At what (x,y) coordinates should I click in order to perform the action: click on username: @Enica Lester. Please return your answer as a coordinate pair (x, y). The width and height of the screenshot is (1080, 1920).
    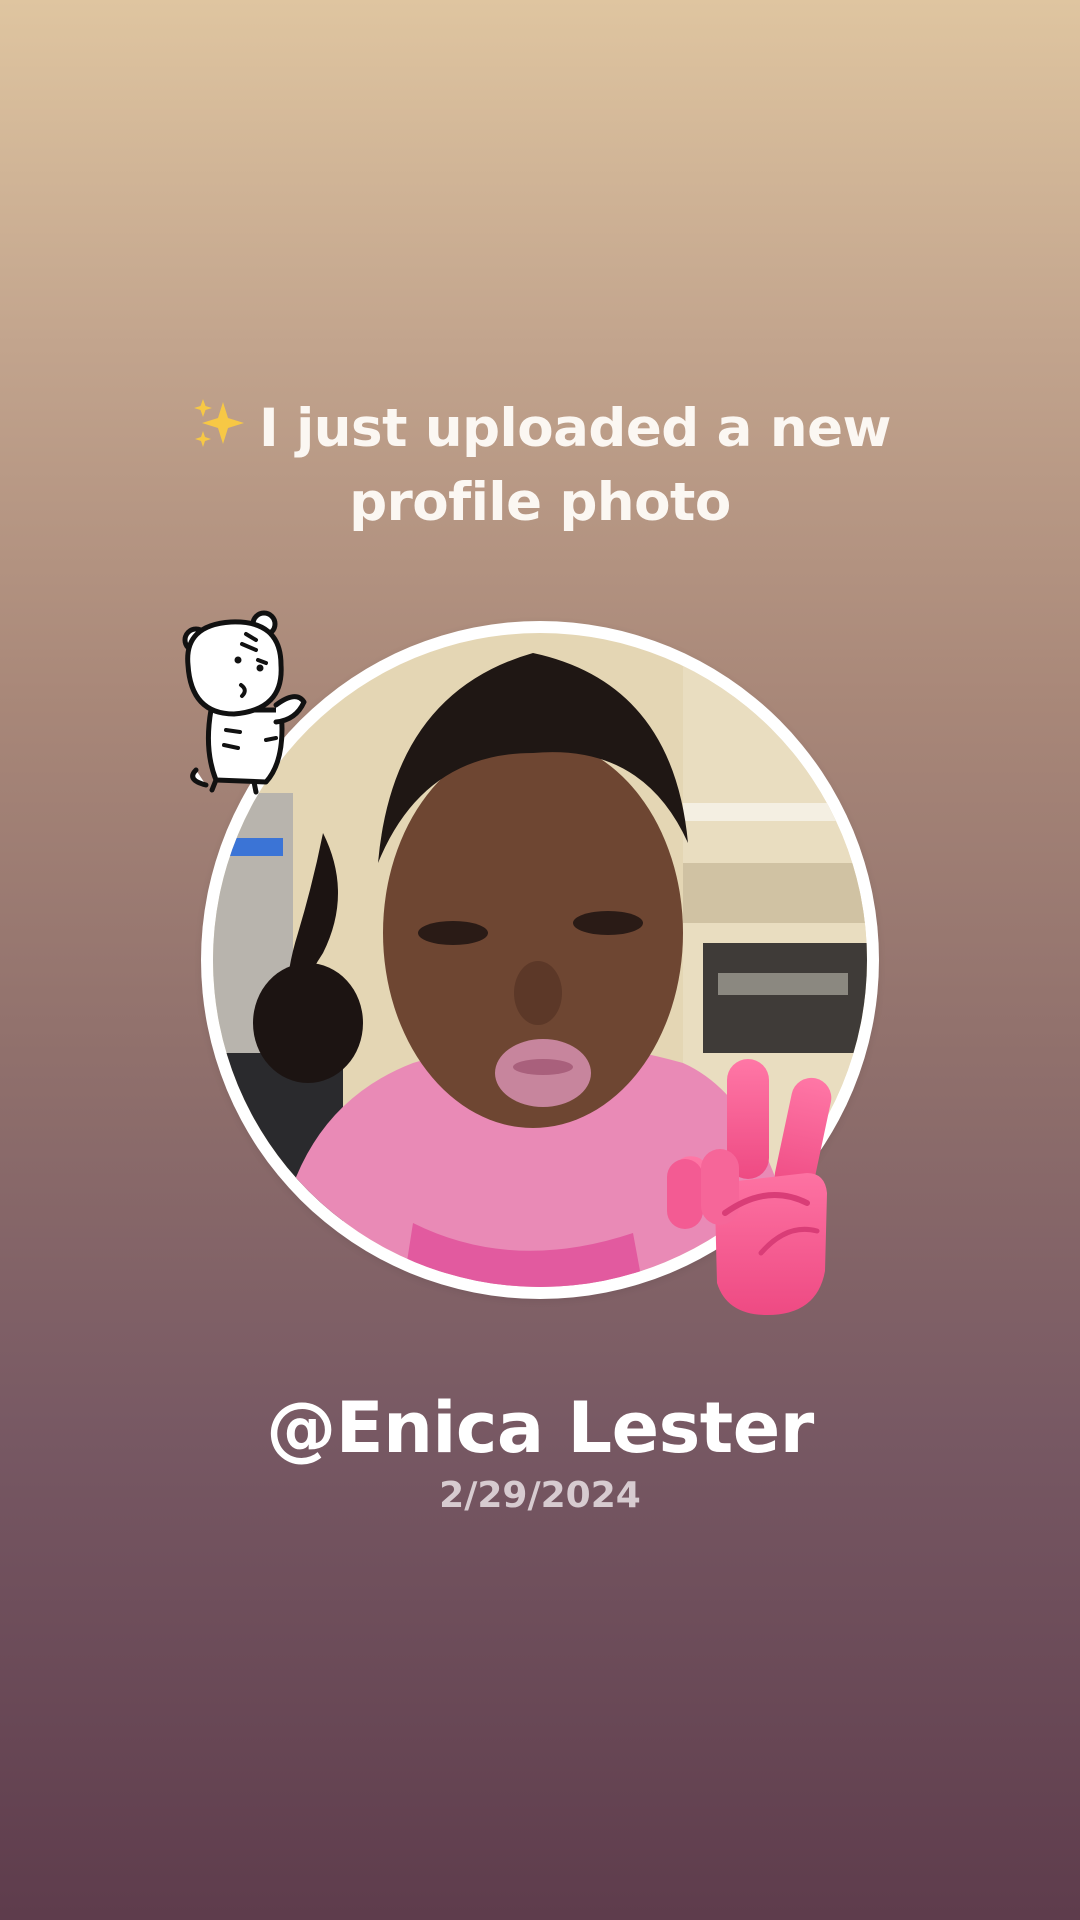
    Looking at the image, I should click on (540, 1428).